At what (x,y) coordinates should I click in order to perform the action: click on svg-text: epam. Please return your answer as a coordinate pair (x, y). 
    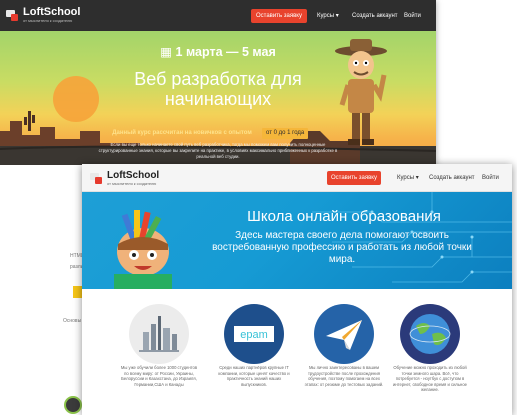
    Looking at the image, I should click on (254, 335).